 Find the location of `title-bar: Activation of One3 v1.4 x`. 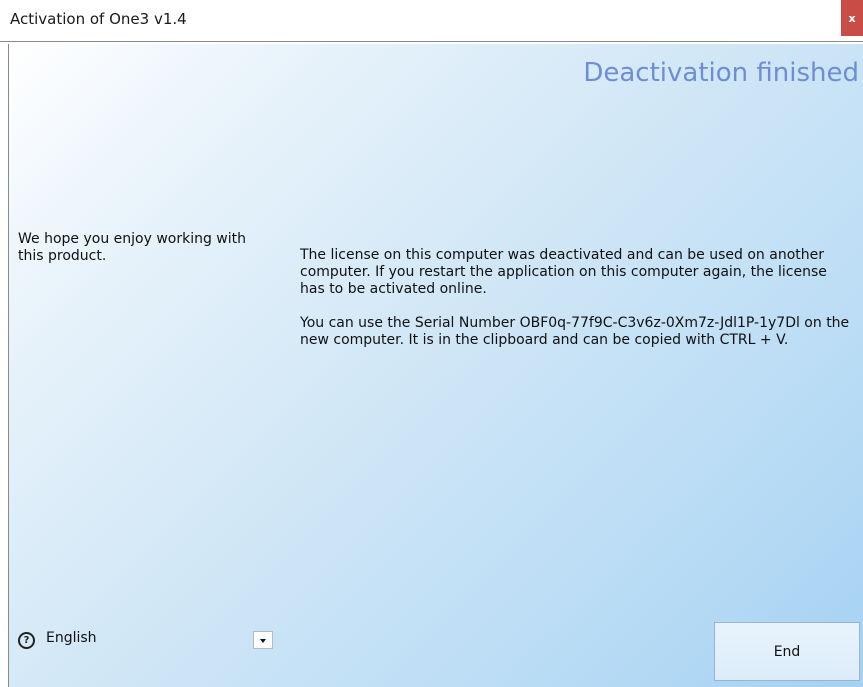

title-bar: Activation of One3 v1.4 x is located at coordinates (431, 21).